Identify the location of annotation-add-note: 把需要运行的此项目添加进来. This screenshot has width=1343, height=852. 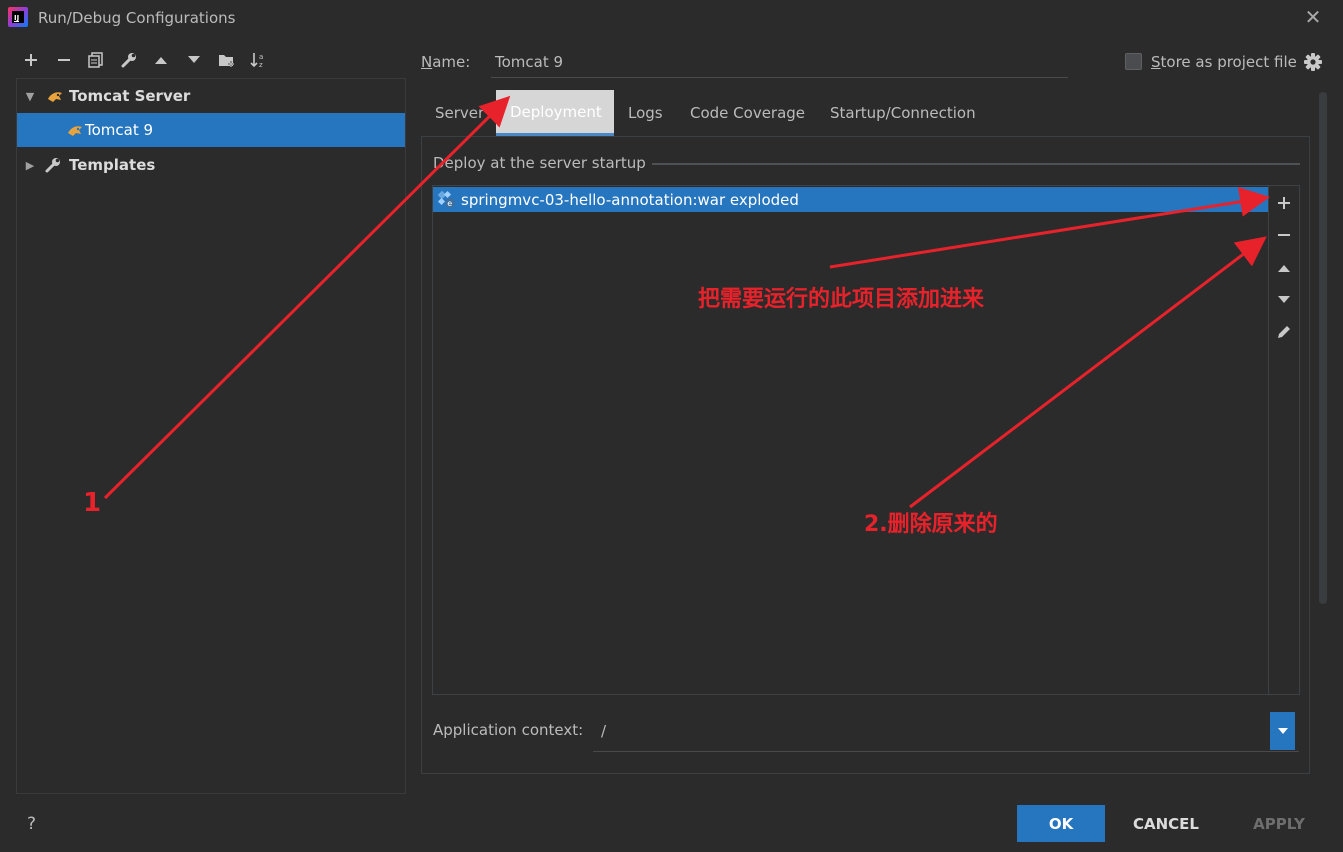
(841, 299).